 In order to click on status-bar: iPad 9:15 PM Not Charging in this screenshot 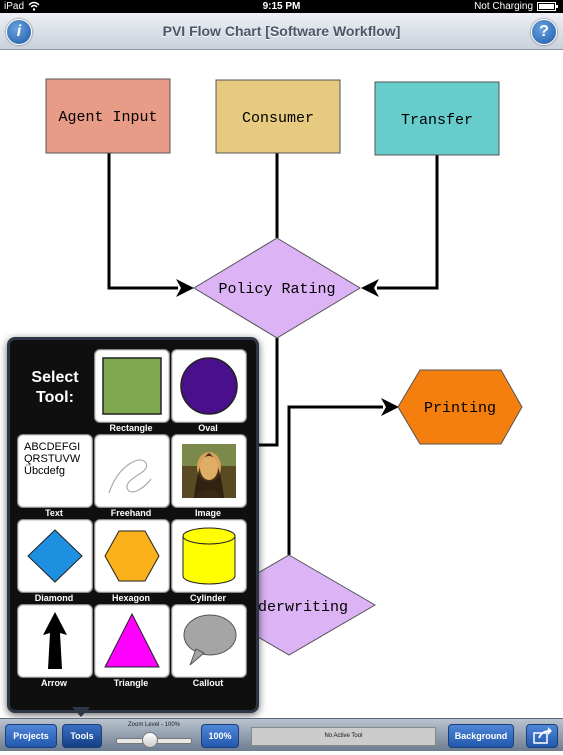, I will do `click(281, 6)`.